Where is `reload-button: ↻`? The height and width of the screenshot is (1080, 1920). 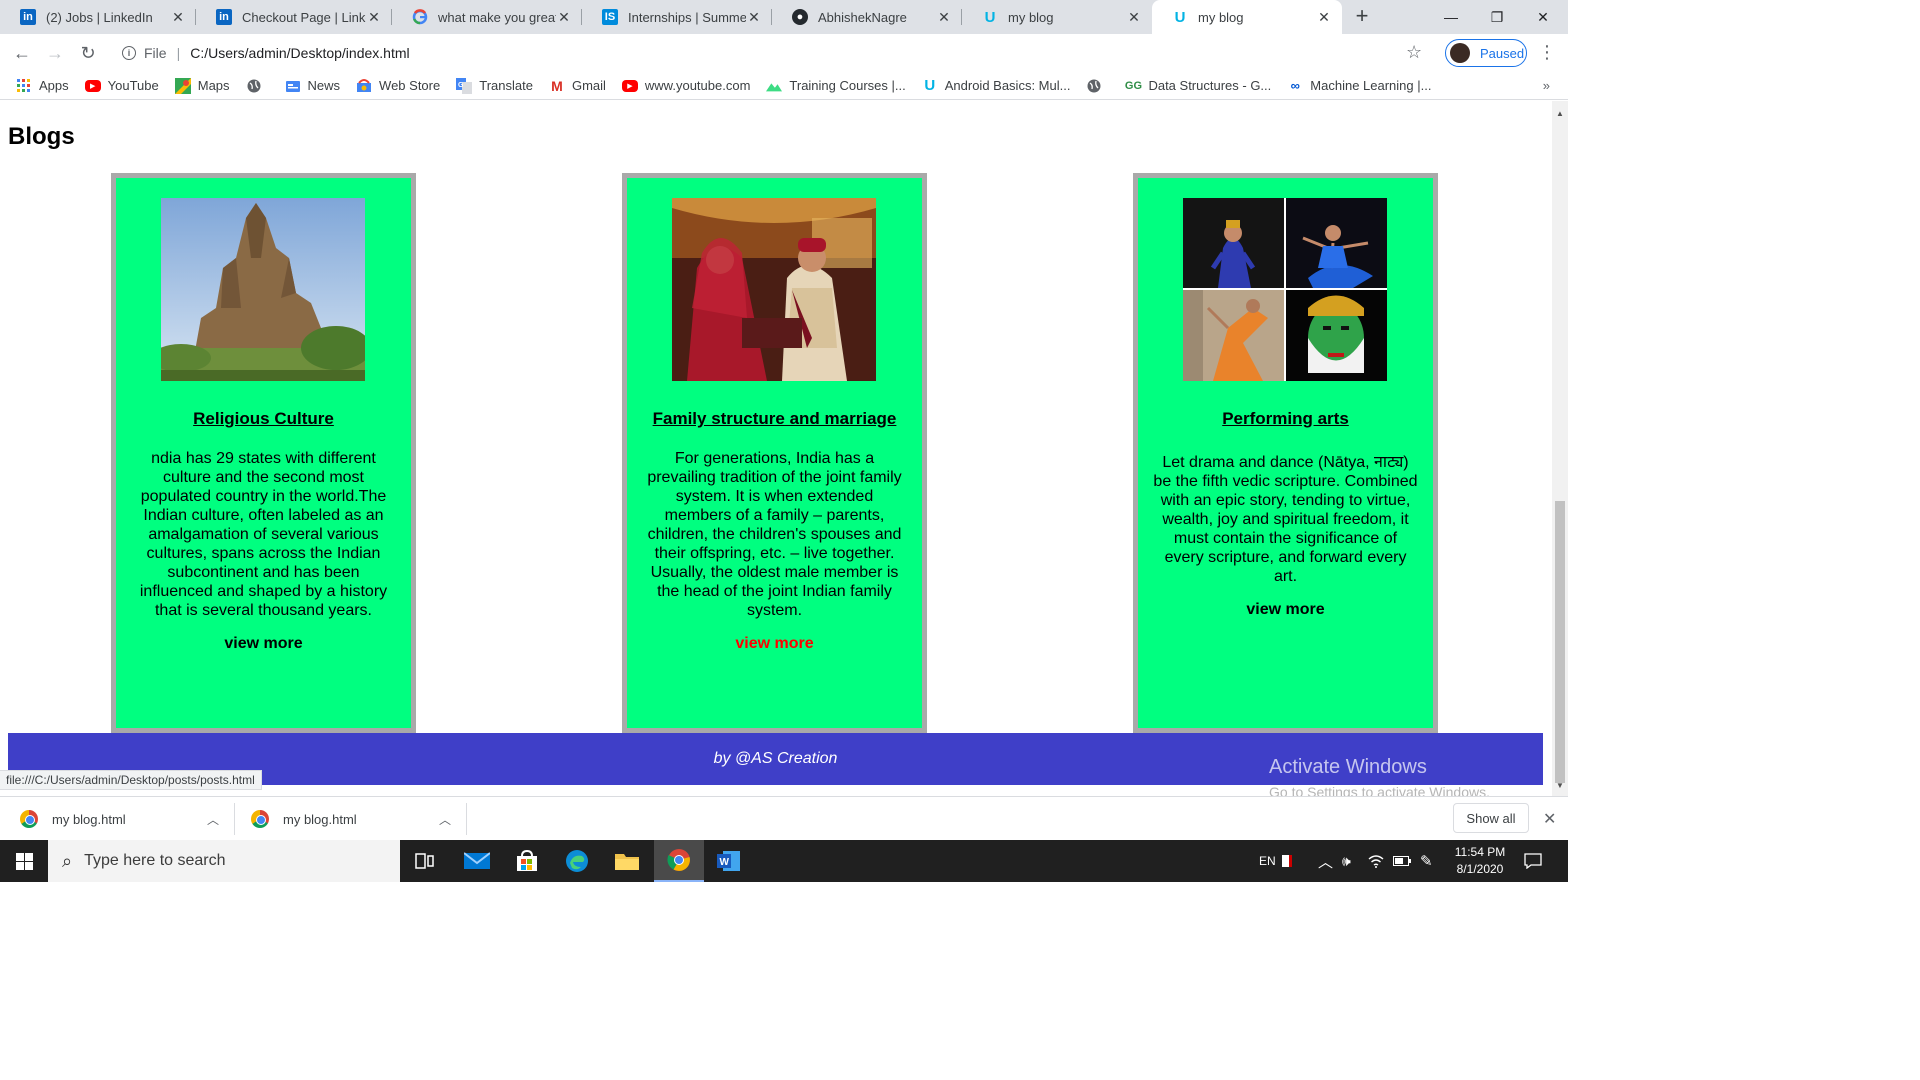
reload-button: ↻ is located at coordinates (88, 53).